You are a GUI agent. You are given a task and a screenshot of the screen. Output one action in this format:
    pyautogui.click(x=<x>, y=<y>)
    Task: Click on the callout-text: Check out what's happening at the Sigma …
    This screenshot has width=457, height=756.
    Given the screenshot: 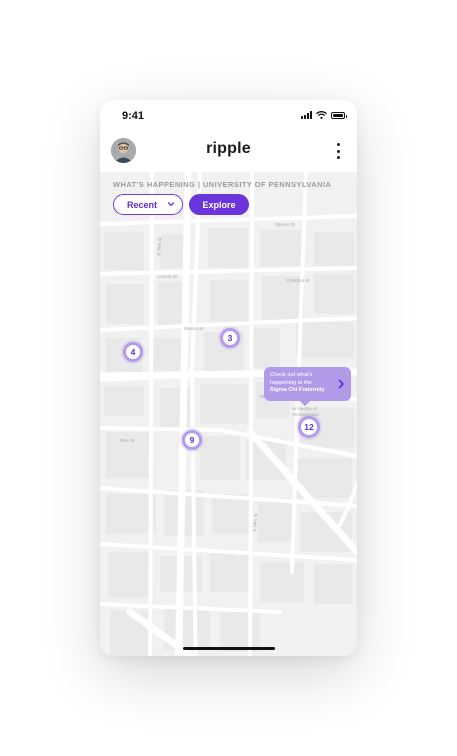 What is the action you would take?
    pyautogui.click(x=303, y=383)
    